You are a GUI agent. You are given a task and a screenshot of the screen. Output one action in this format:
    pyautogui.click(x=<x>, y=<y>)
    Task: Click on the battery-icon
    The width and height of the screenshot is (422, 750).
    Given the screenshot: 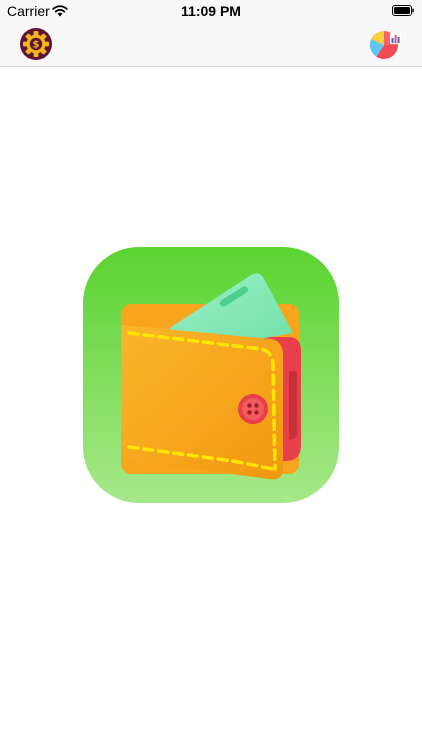 What is the action you would take?
    pyautogui.click(x=403, y=10)
    